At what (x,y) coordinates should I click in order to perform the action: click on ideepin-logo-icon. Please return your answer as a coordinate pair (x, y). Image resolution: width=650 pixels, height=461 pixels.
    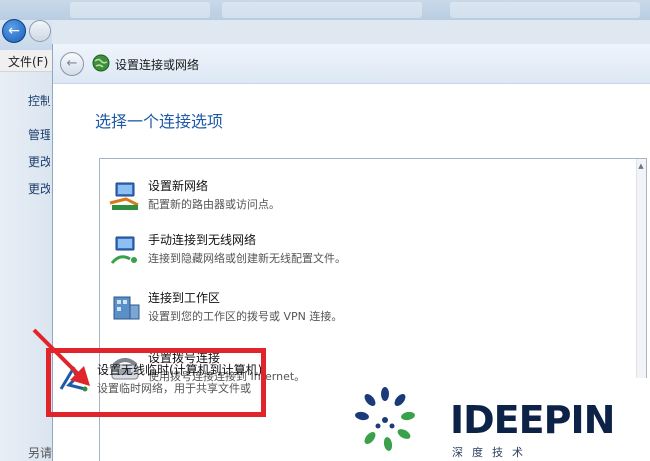
    Looking at the image, I should click on (385, 419).